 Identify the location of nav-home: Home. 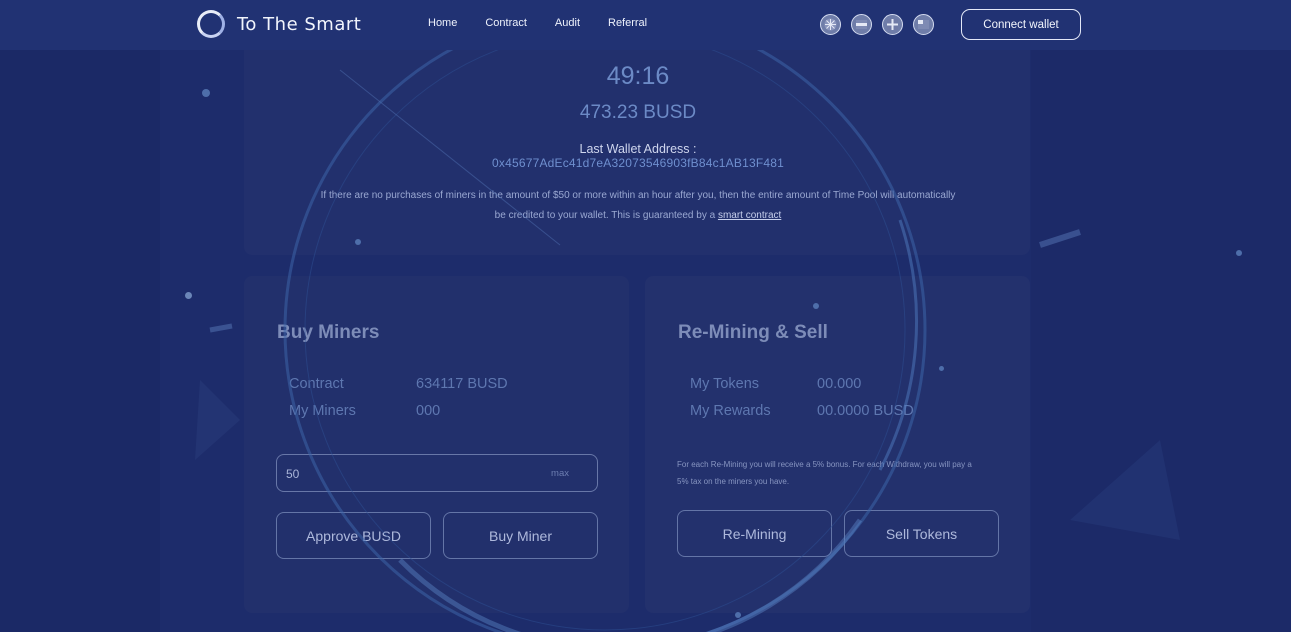
(442, 23).